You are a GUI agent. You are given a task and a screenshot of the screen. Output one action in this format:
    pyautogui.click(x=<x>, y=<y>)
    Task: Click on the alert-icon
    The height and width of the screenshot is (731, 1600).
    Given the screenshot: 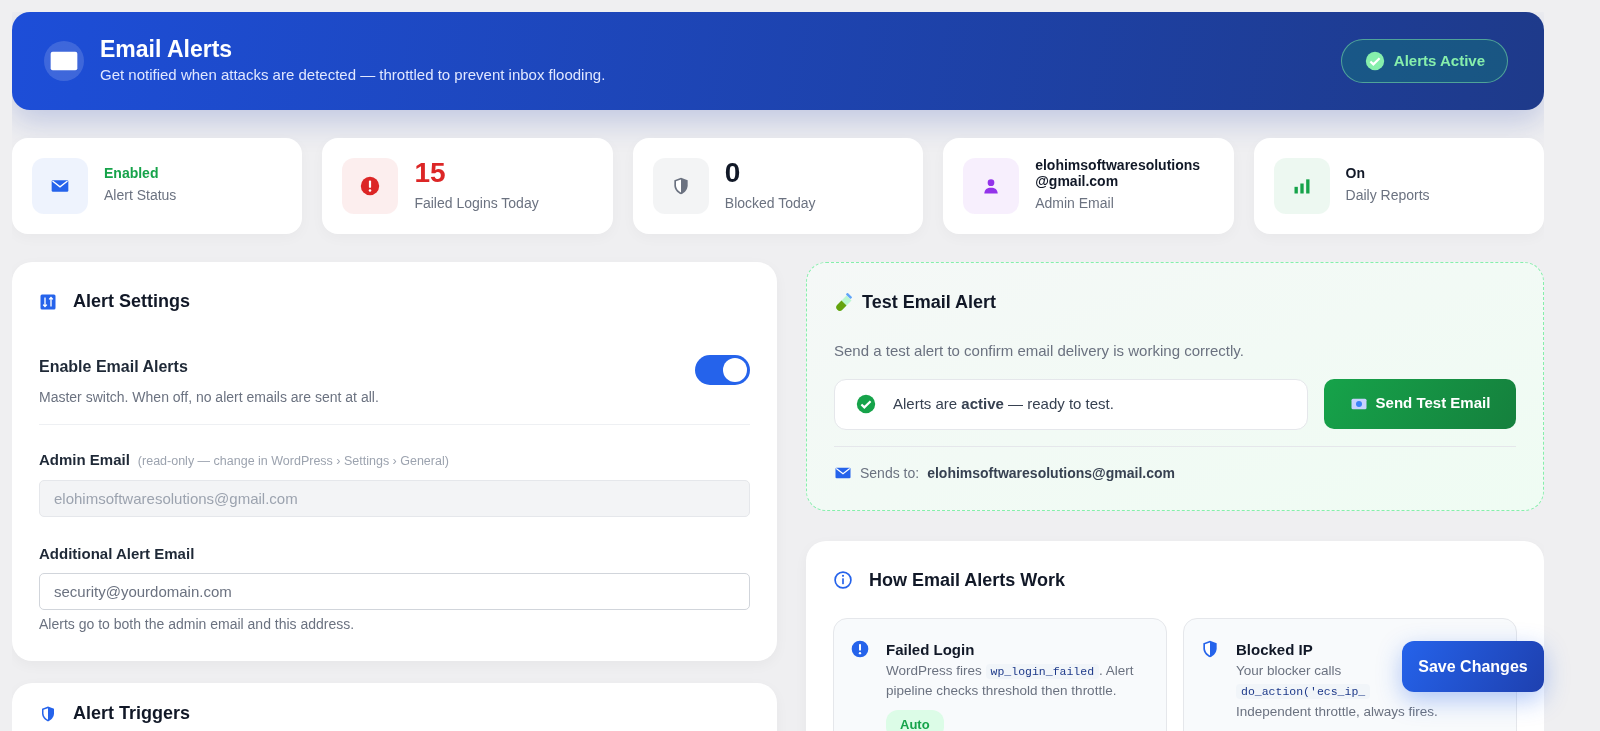 What is the action you would take?
    pyautogui.click(x=860, y=648)
    